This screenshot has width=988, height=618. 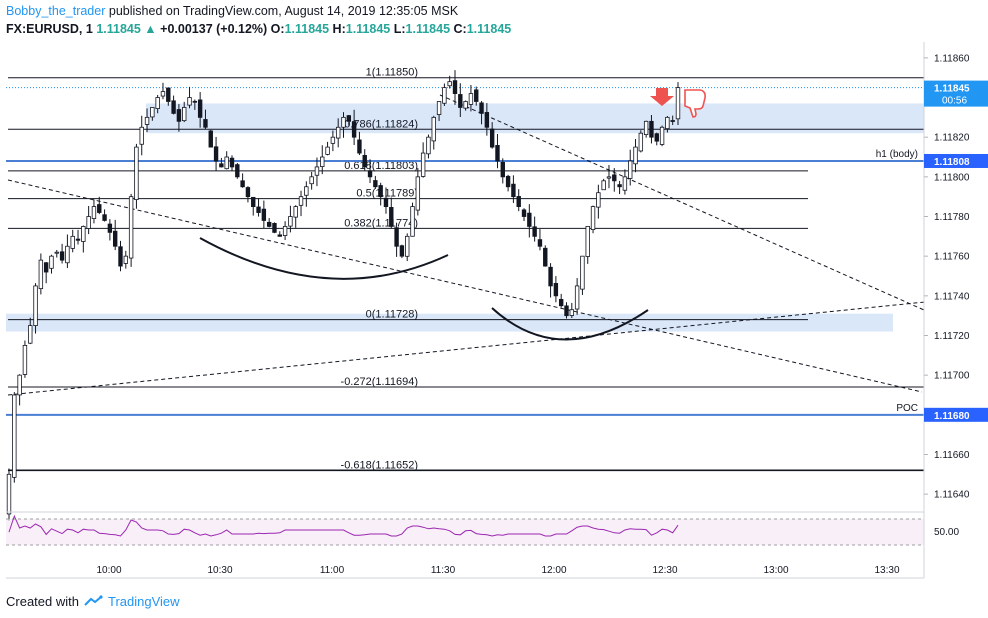 I want to click on fib-label: -0.272(1.11694), so click(x=379, y=382).